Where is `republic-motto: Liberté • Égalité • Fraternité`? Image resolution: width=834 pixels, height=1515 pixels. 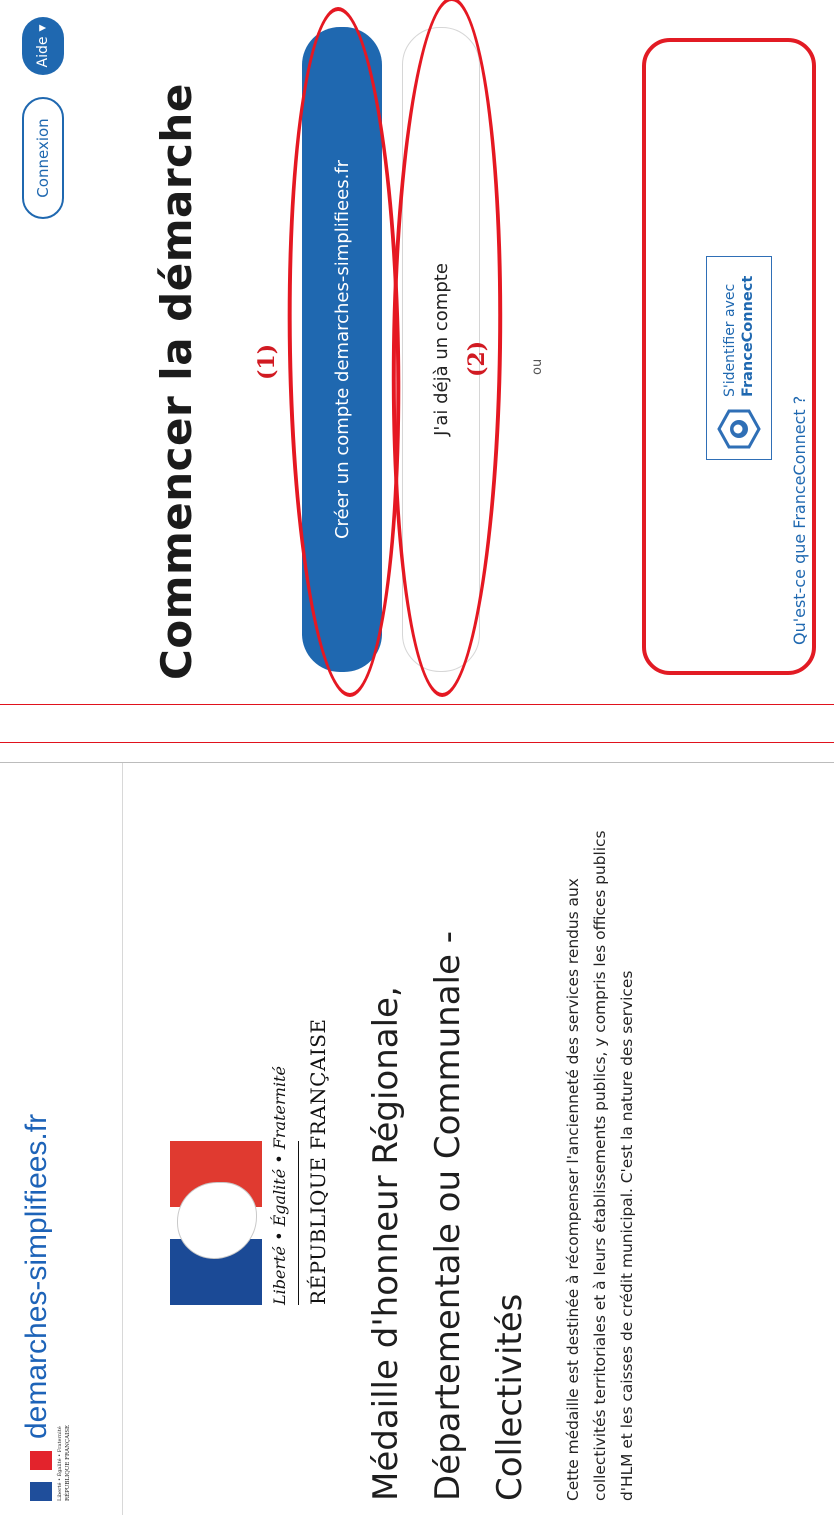
republic-motto: Liberté • Égalité • Fraternité is located at coordinates (279, 1185).